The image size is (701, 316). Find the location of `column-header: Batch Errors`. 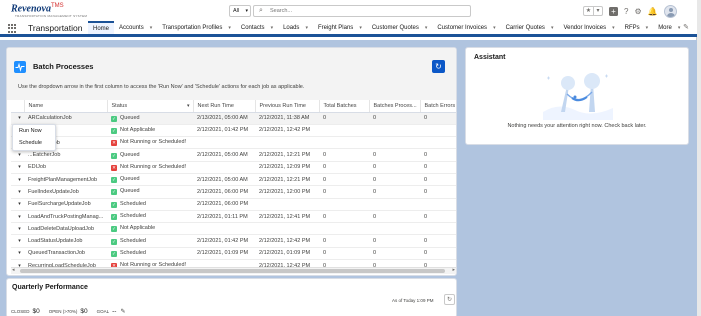

column-header: Batch Errors is located at coordinates (438, 106).